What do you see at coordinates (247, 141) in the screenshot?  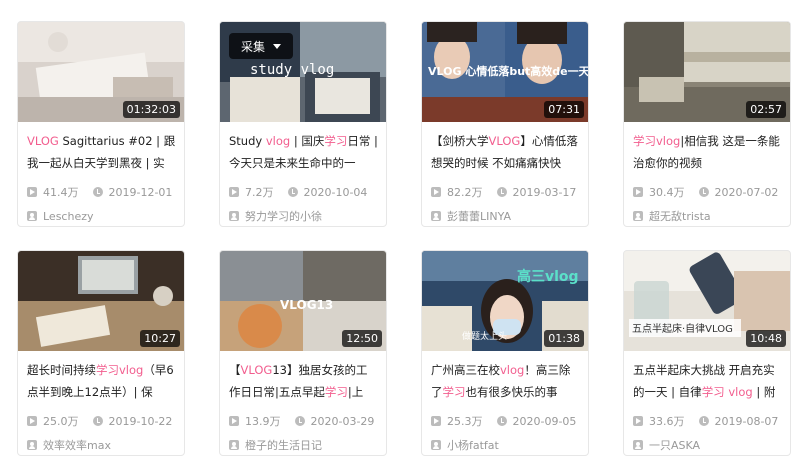 I see `title-text: Study` at bounding box center [247, 141].